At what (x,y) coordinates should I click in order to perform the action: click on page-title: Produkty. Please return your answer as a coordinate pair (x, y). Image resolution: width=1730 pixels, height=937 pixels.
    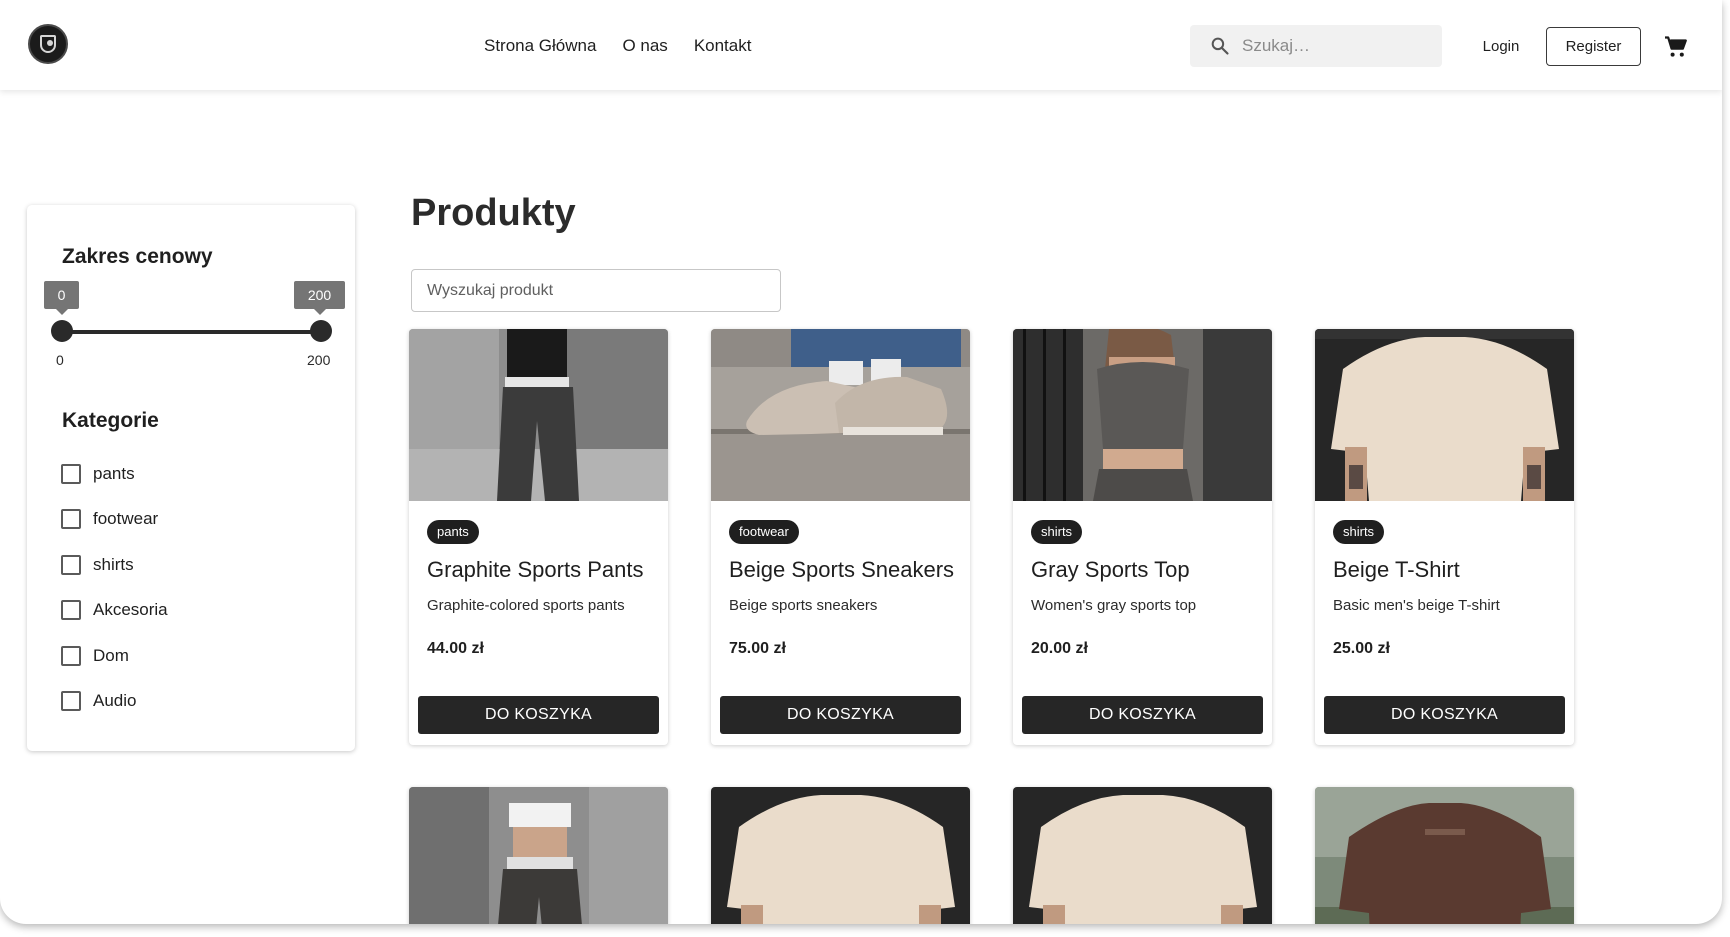
    Looking at the image, I should click on (493, 213).